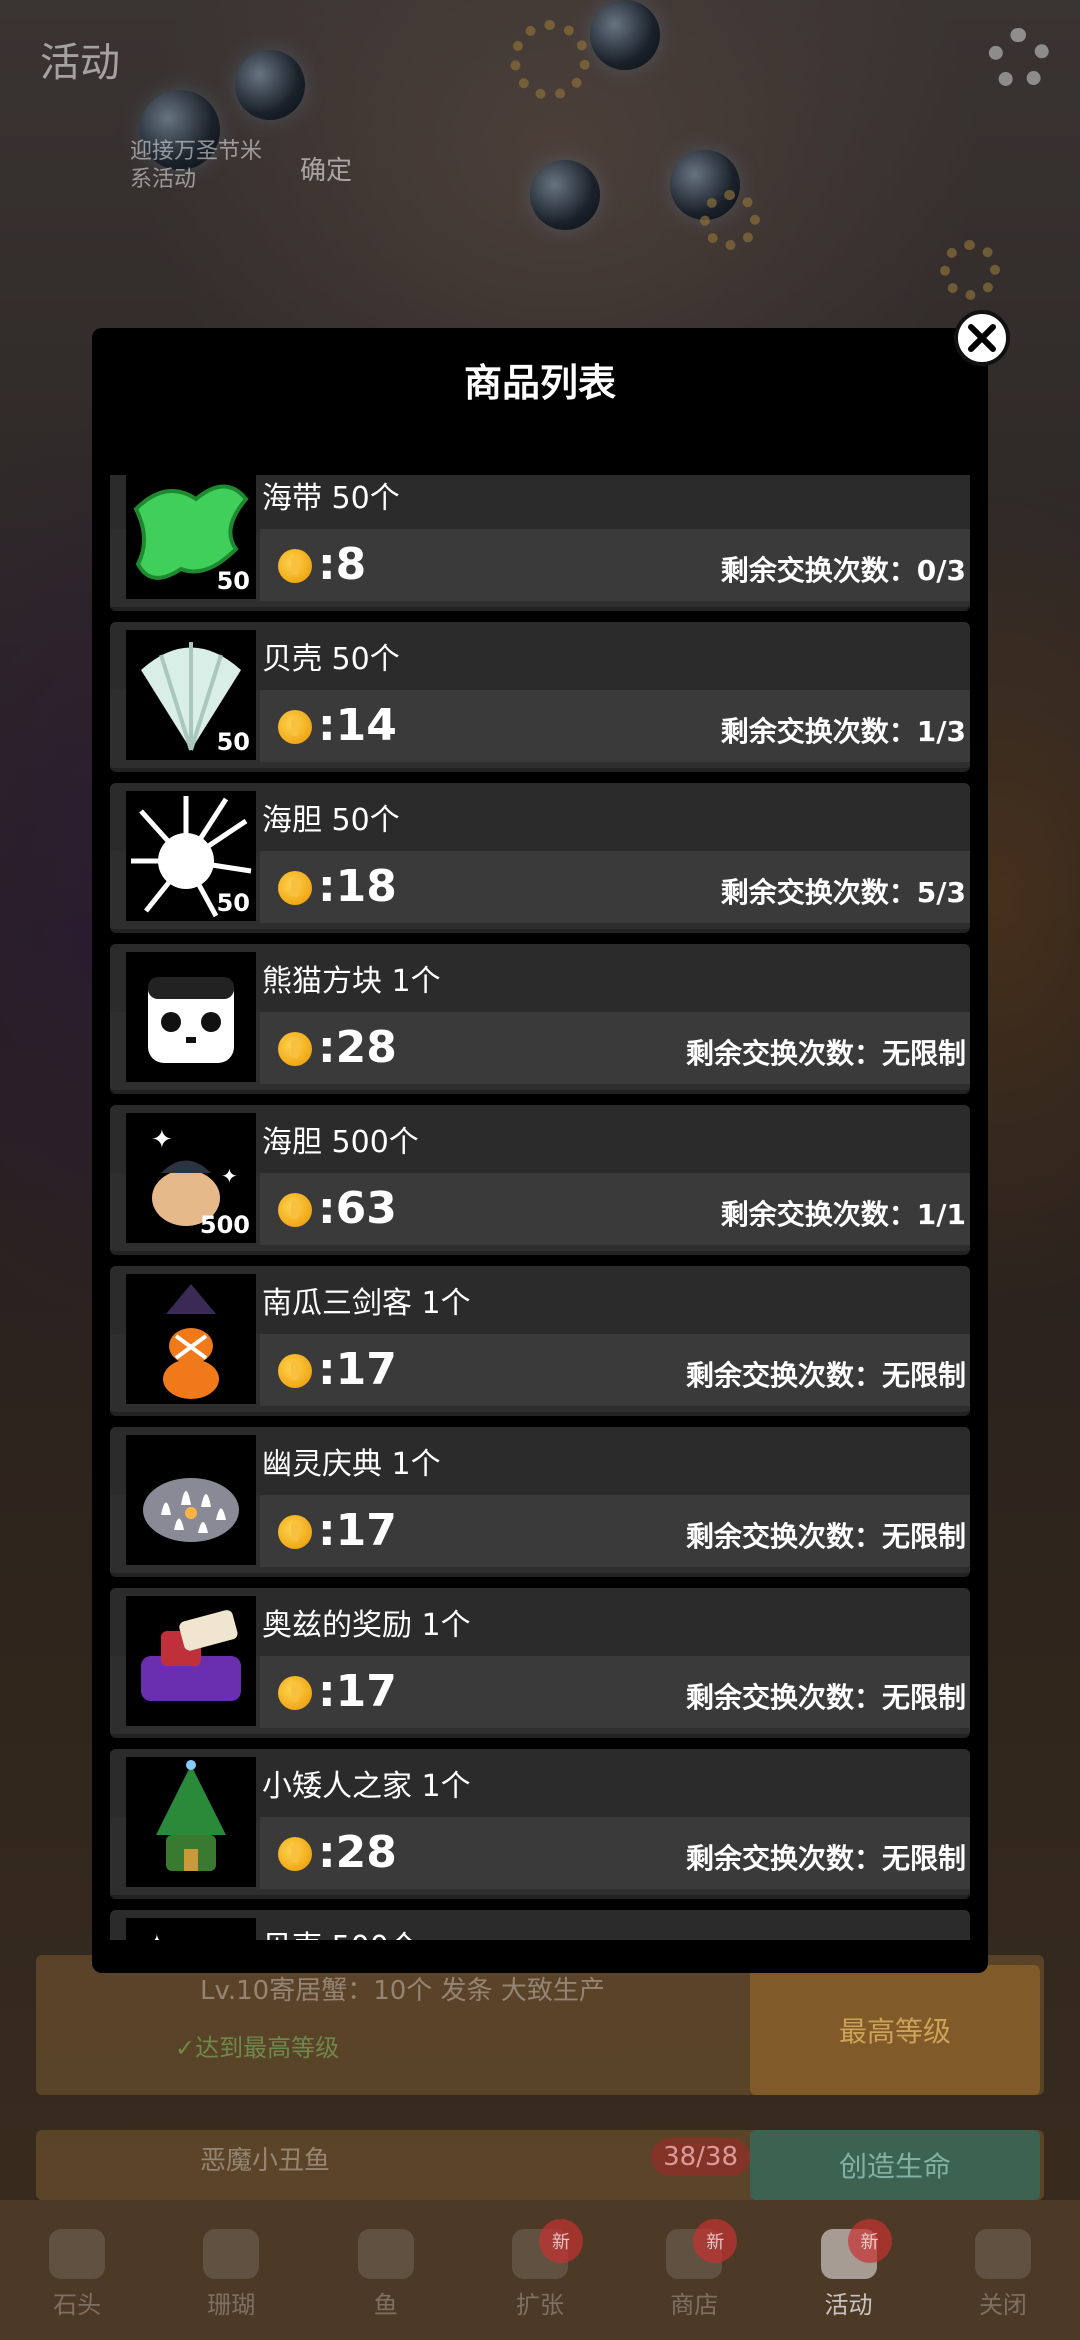  Describe the element at coordinates (351, 1464) in the screenshot. I see `product-name: 幽灵庆典 1个` at that location.